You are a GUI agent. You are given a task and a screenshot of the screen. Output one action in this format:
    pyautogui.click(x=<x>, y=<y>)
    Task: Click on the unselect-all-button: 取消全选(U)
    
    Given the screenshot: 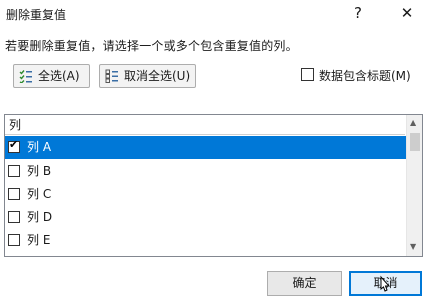 What is the action you would take?
    pyautogui.click(x=147, y=76)
    